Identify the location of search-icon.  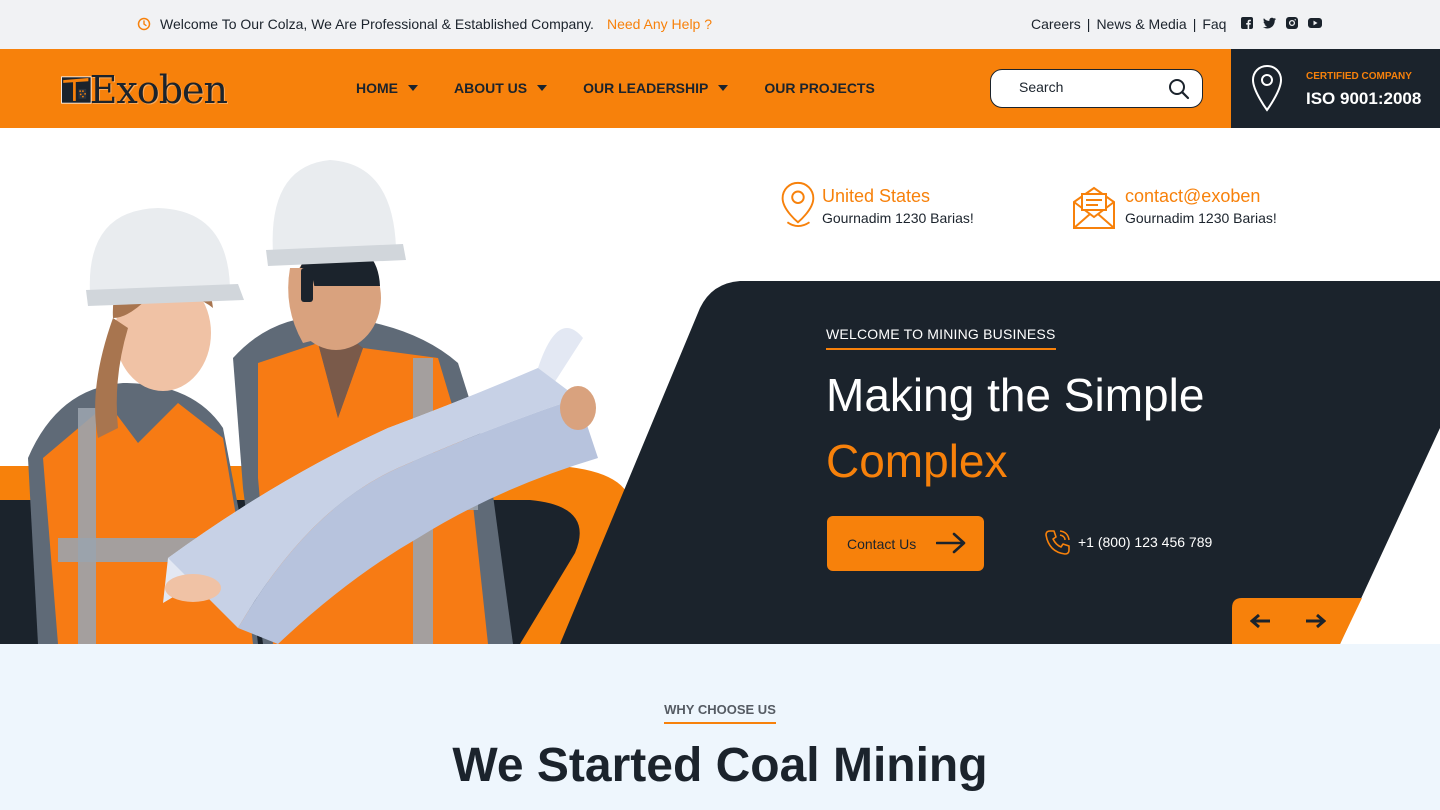
(1179, 89).